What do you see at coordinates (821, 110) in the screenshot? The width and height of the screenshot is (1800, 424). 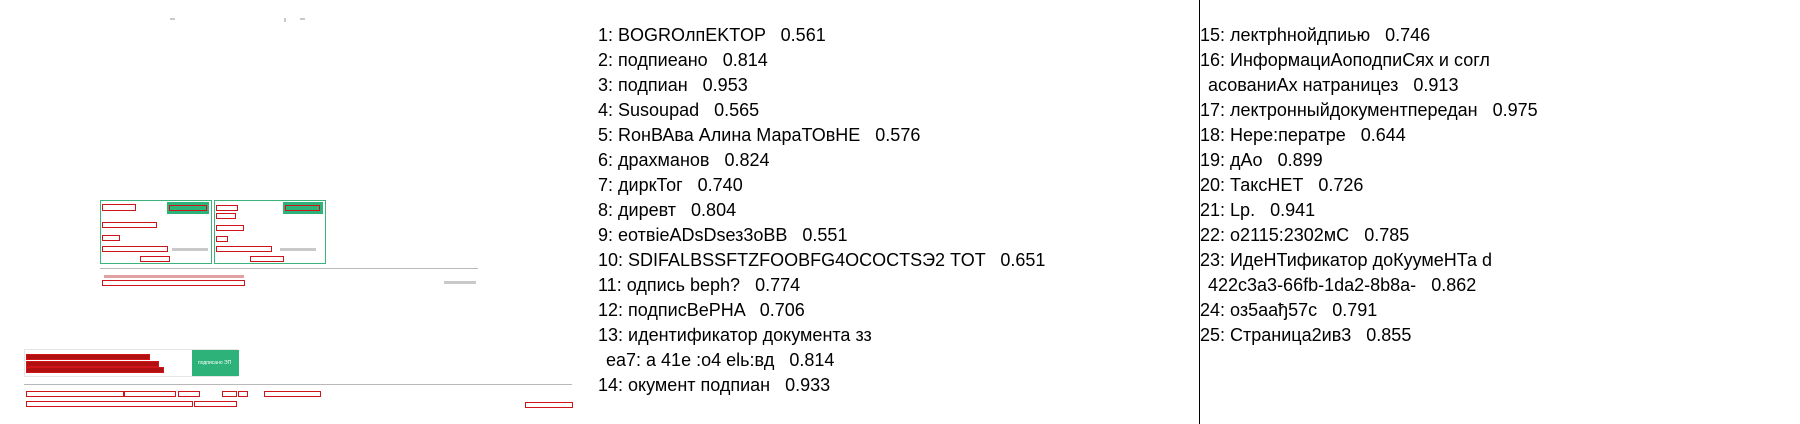 I see `ocr-result-item: 4Susoupad 0.565` at bounding box center [821, 110].